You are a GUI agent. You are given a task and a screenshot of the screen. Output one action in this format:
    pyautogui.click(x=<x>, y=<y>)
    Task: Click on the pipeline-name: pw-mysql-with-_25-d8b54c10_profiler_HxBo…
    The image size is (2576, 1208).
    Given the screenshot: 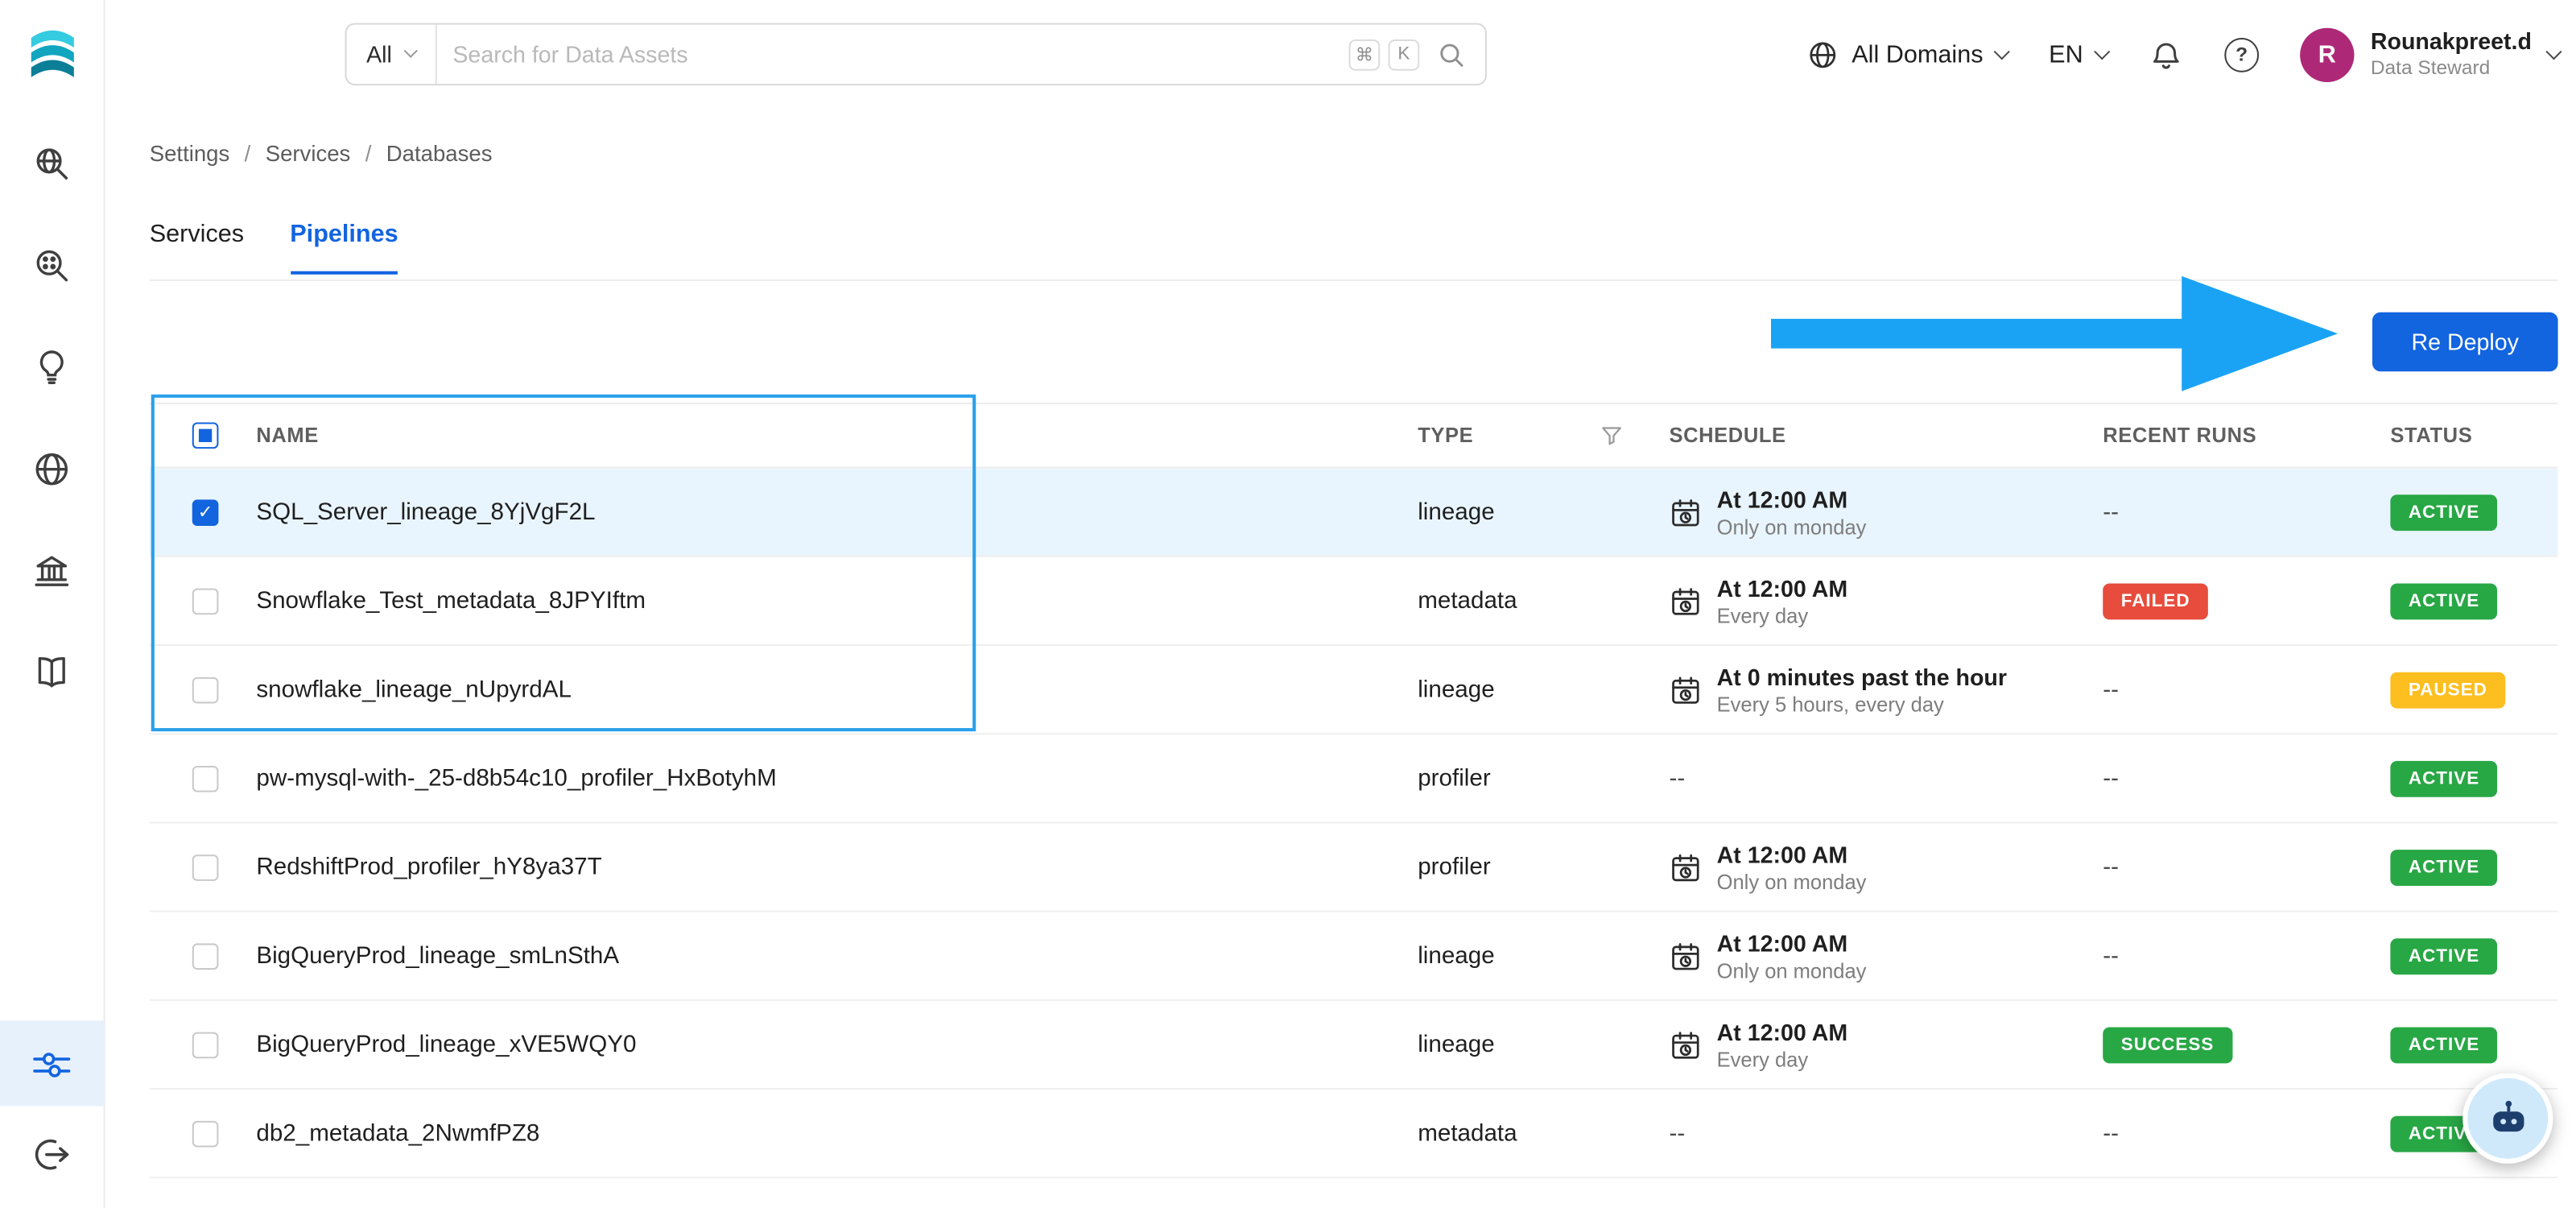 What is the action you would take?
    pyautogui.click(x=516, y=778)
    